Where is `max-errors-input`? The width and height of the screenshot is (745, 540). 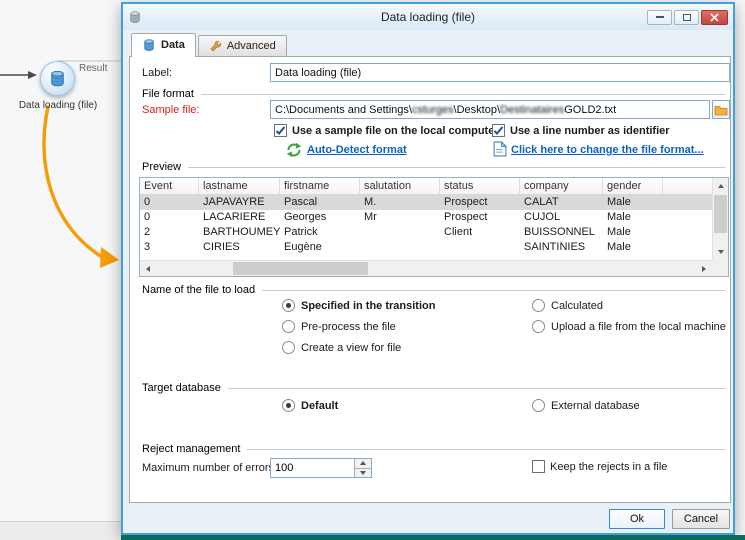 max-errors-input is located at coordinates (312, 468).